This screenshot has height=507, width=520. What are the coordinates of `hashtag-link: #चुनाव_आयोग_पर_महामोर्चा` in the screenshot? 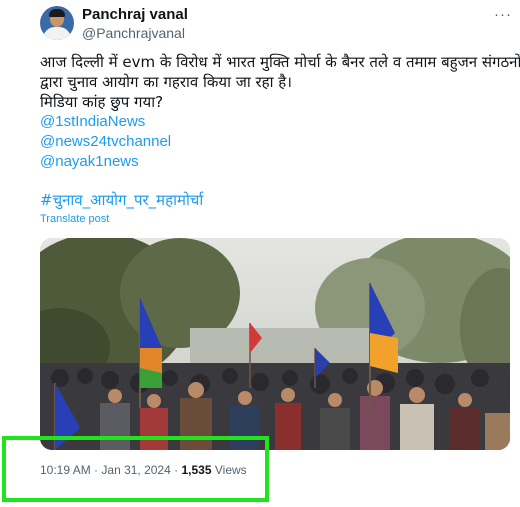 It's located at (121, 200).